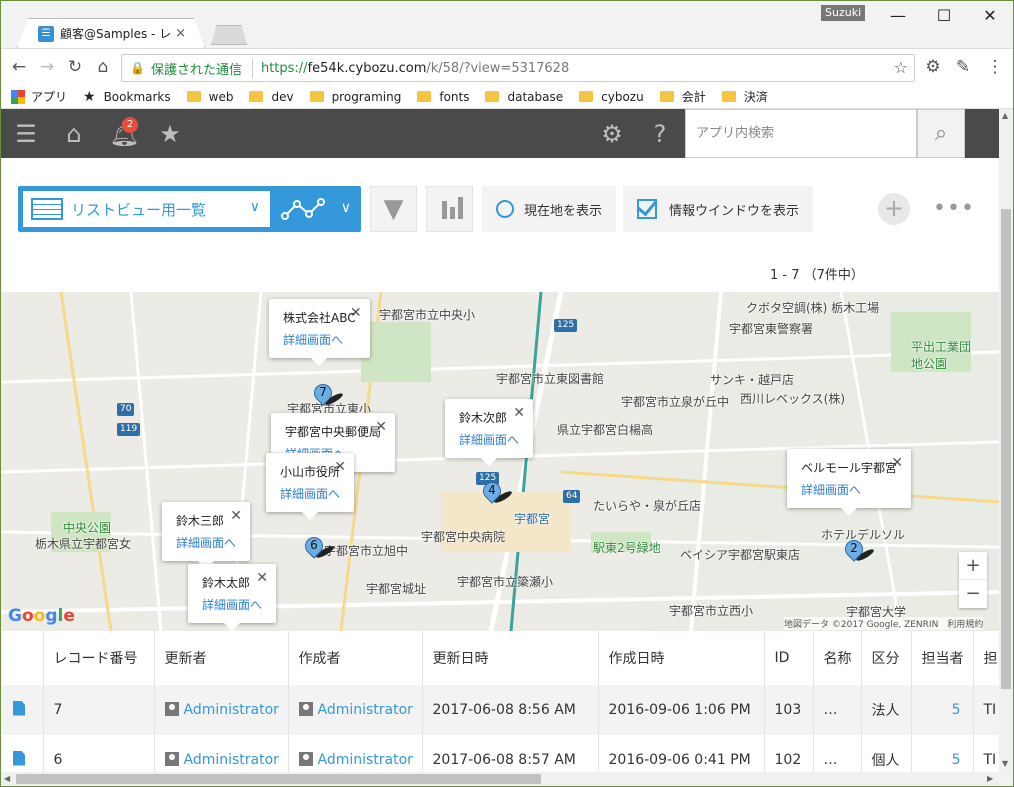  I want to click on bar-chart-icon, so click(449, 209).